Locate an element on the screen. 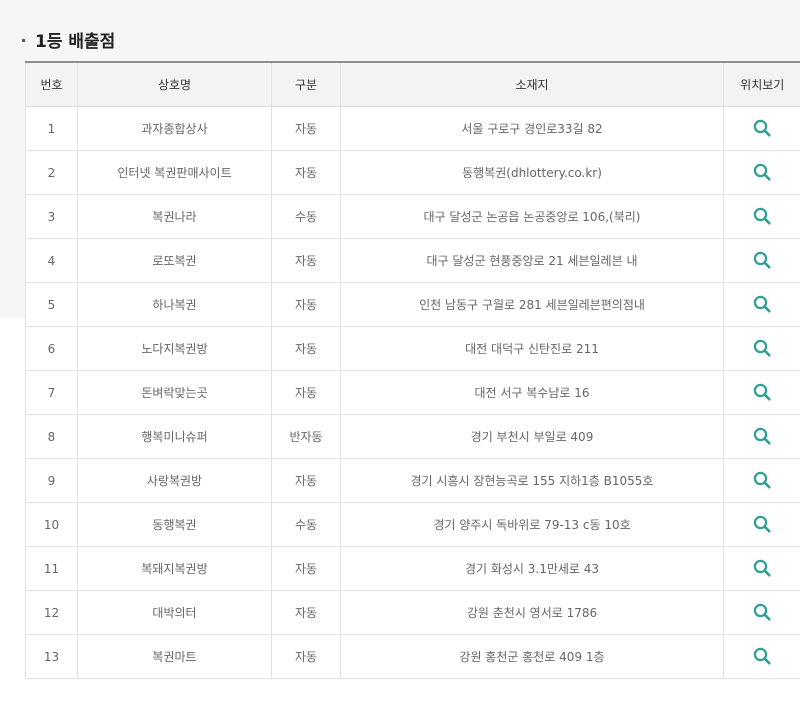 The height and width of the screenshot is (716, 800). cell-type: 반자동 is located at coordinates (306, 436).